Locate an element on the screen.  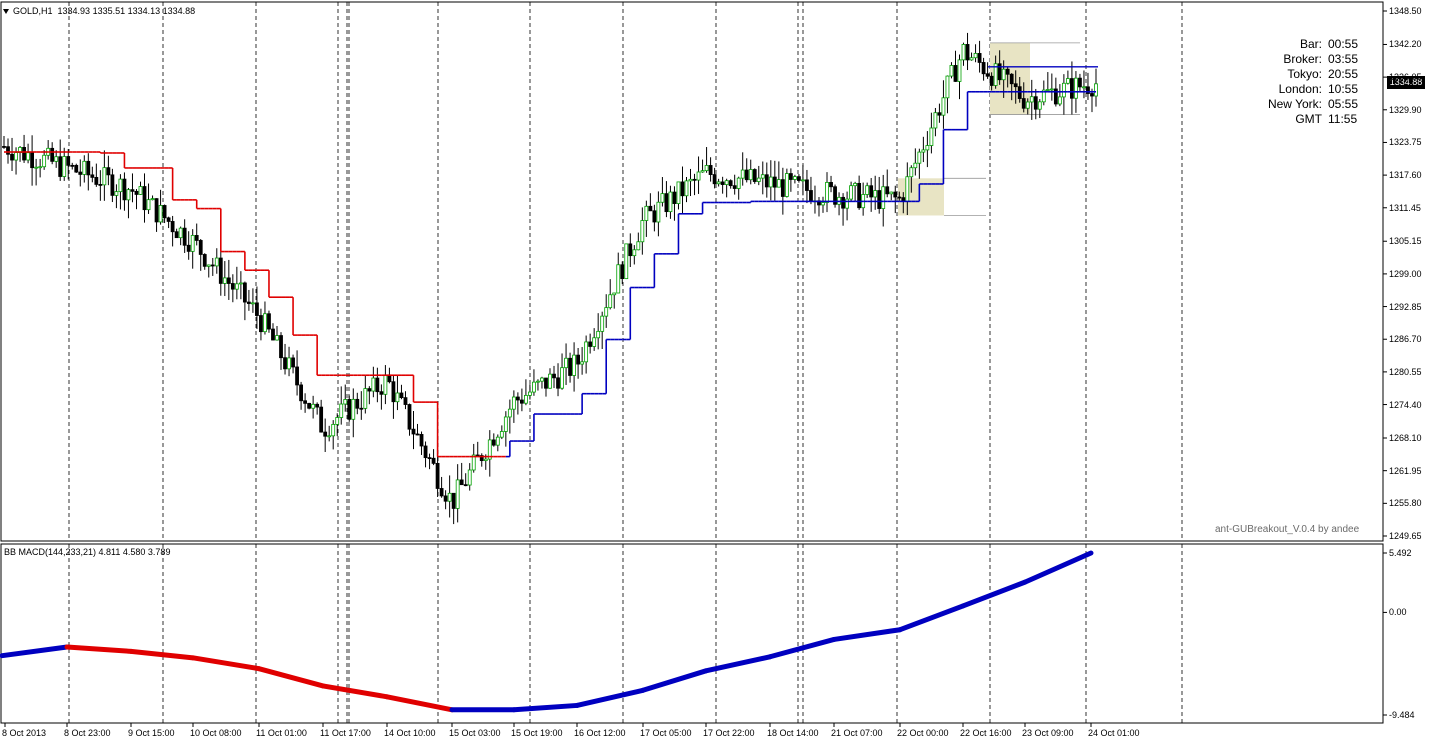
time-axis-label: 17 Oct 22:00 is located at coordinates (729, 733).